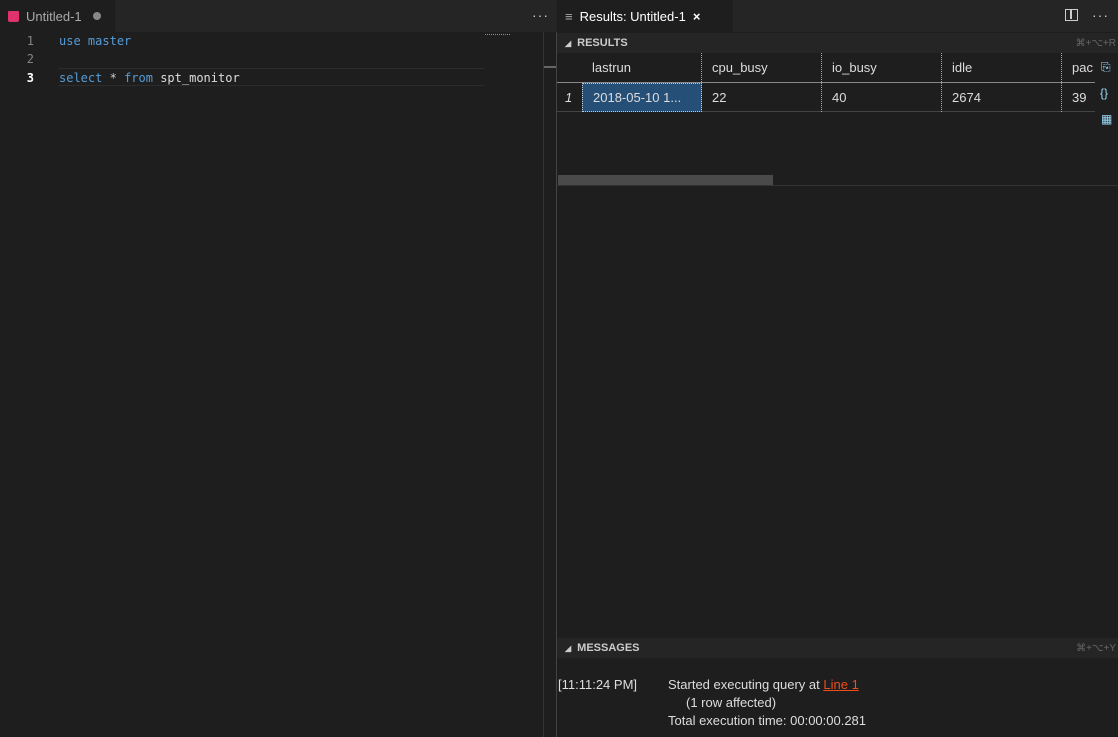 The image size is (1118, 737). What do you see at coordinates (200, 78) in the screenshot?
I see `identifier: spt_monitor` at bounding box center [200, 78].